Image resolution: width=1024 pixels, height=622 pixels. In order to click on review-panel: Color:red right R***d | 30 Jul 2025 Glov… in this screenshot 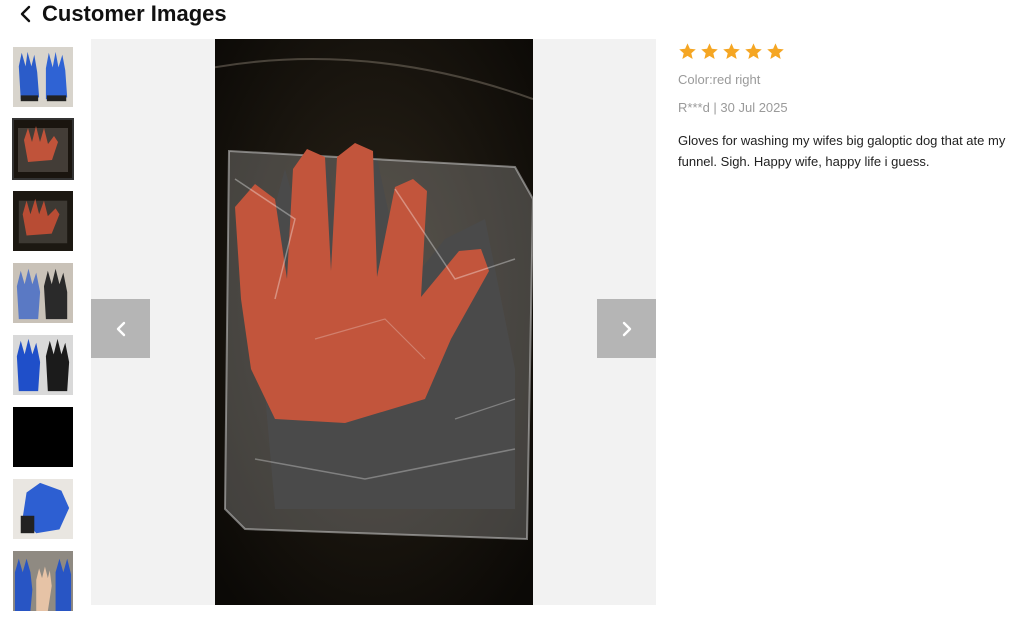, I will do `click(848, 106)`.